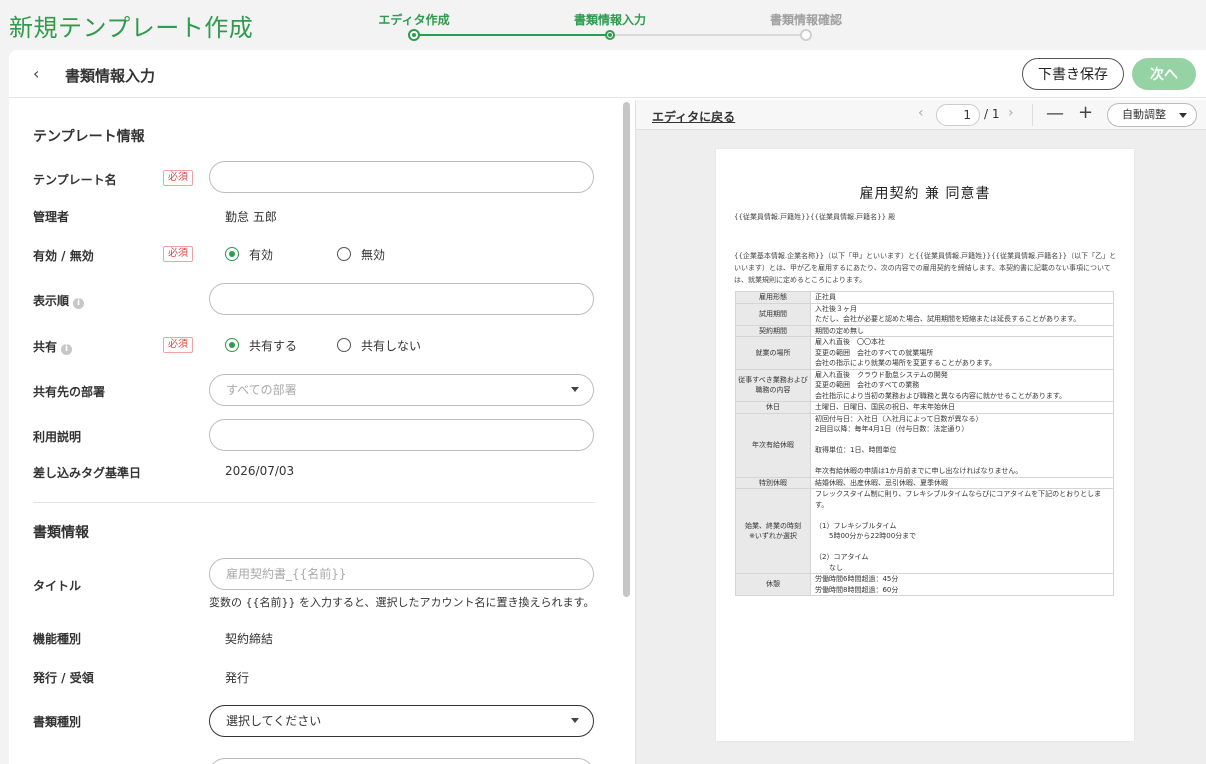 This screenshot has height=764, width=1206. I want to click on title-label: タイトル, so click(57, 586).